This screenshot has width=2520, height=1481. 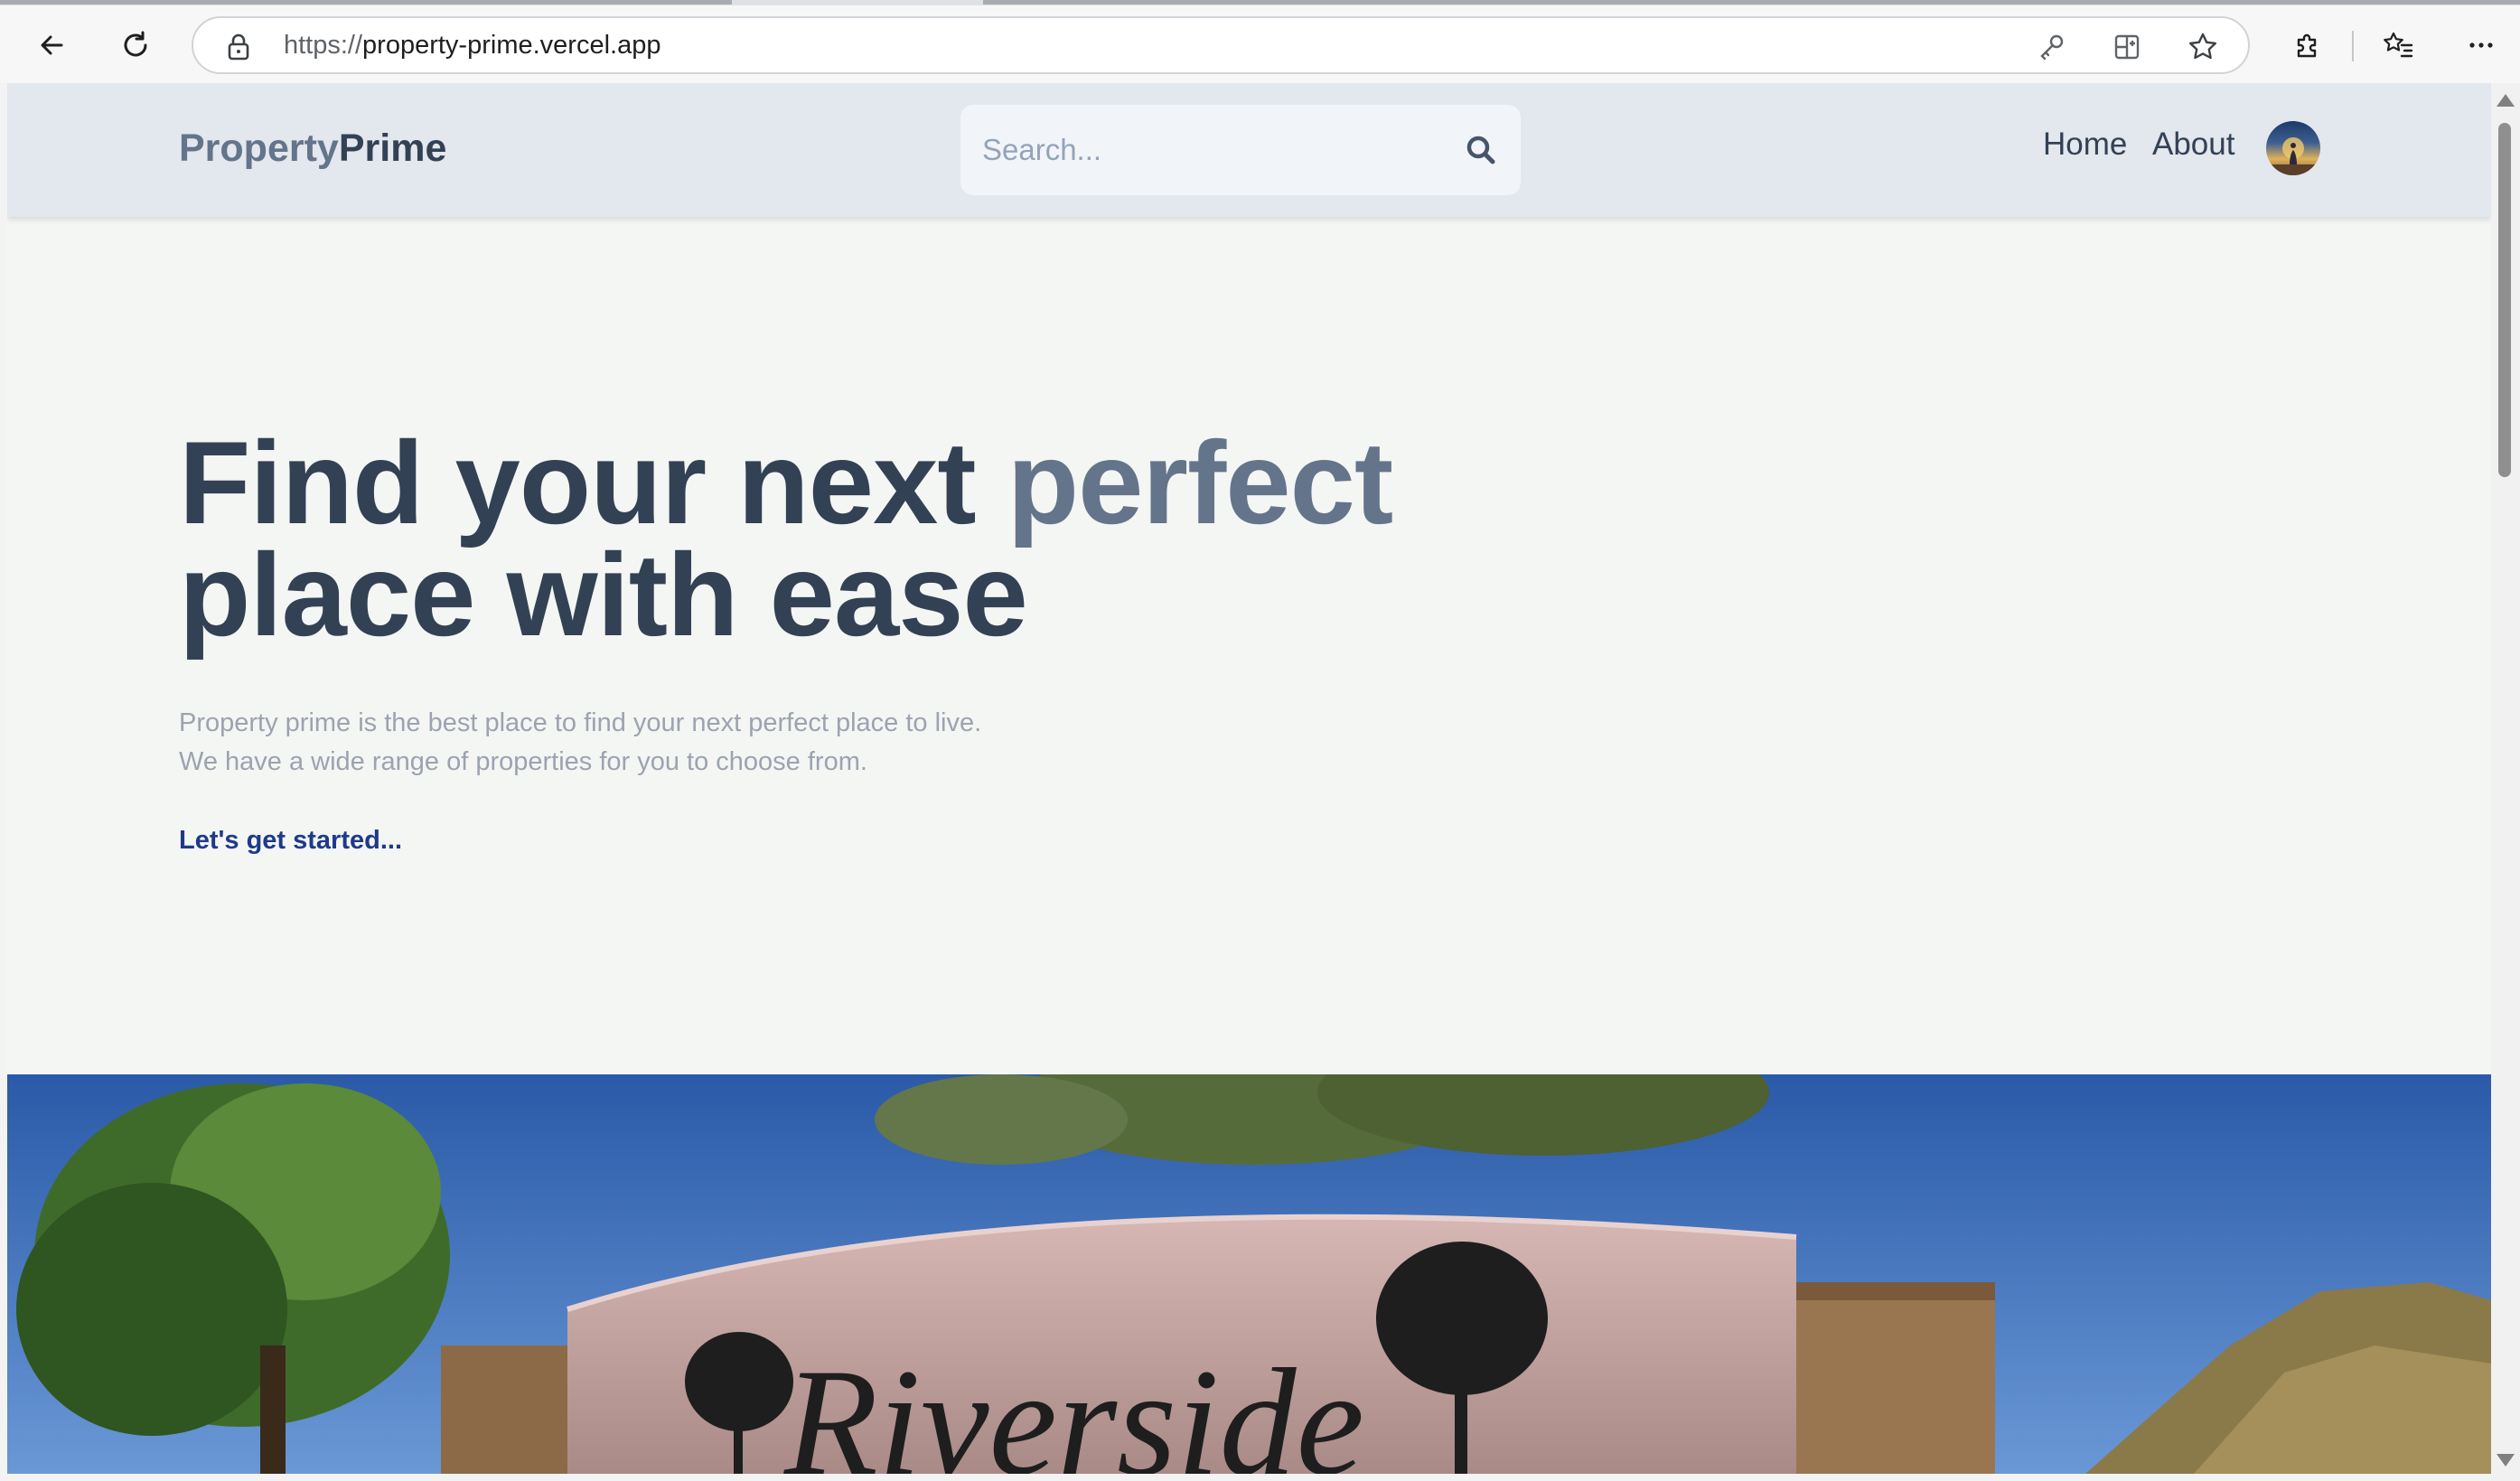 I want to click on hero-title: Find your next perfect place with ease, so click(x=786, y=538).